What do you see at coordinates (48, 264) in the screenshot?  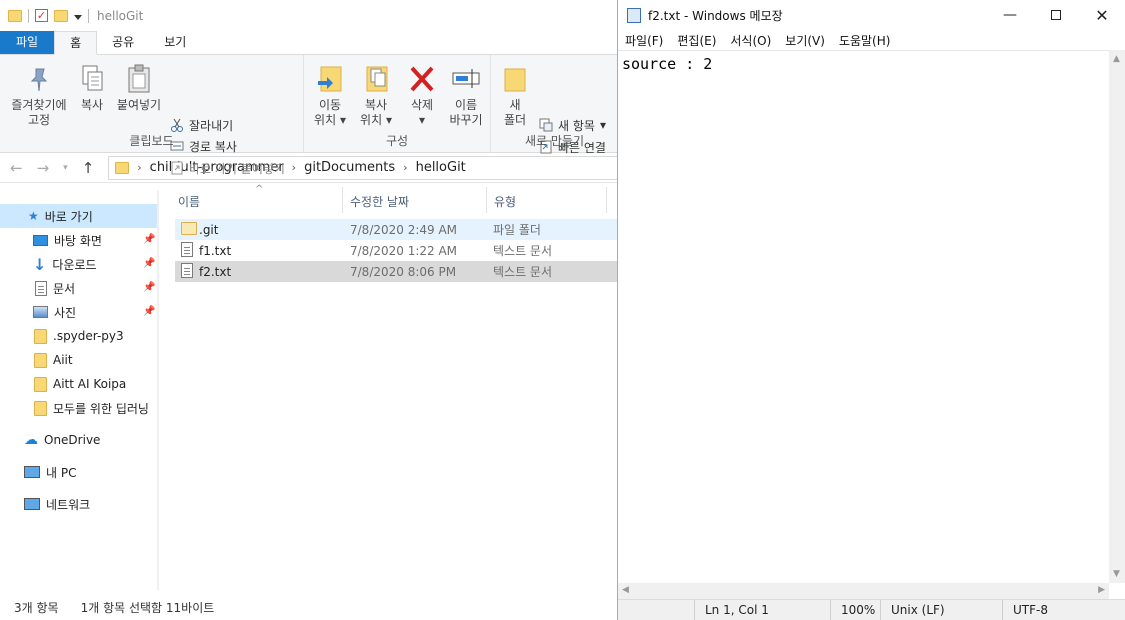 I see `nav-item-downloads: ↓ 다운로드` at bounding box center [48, 264].